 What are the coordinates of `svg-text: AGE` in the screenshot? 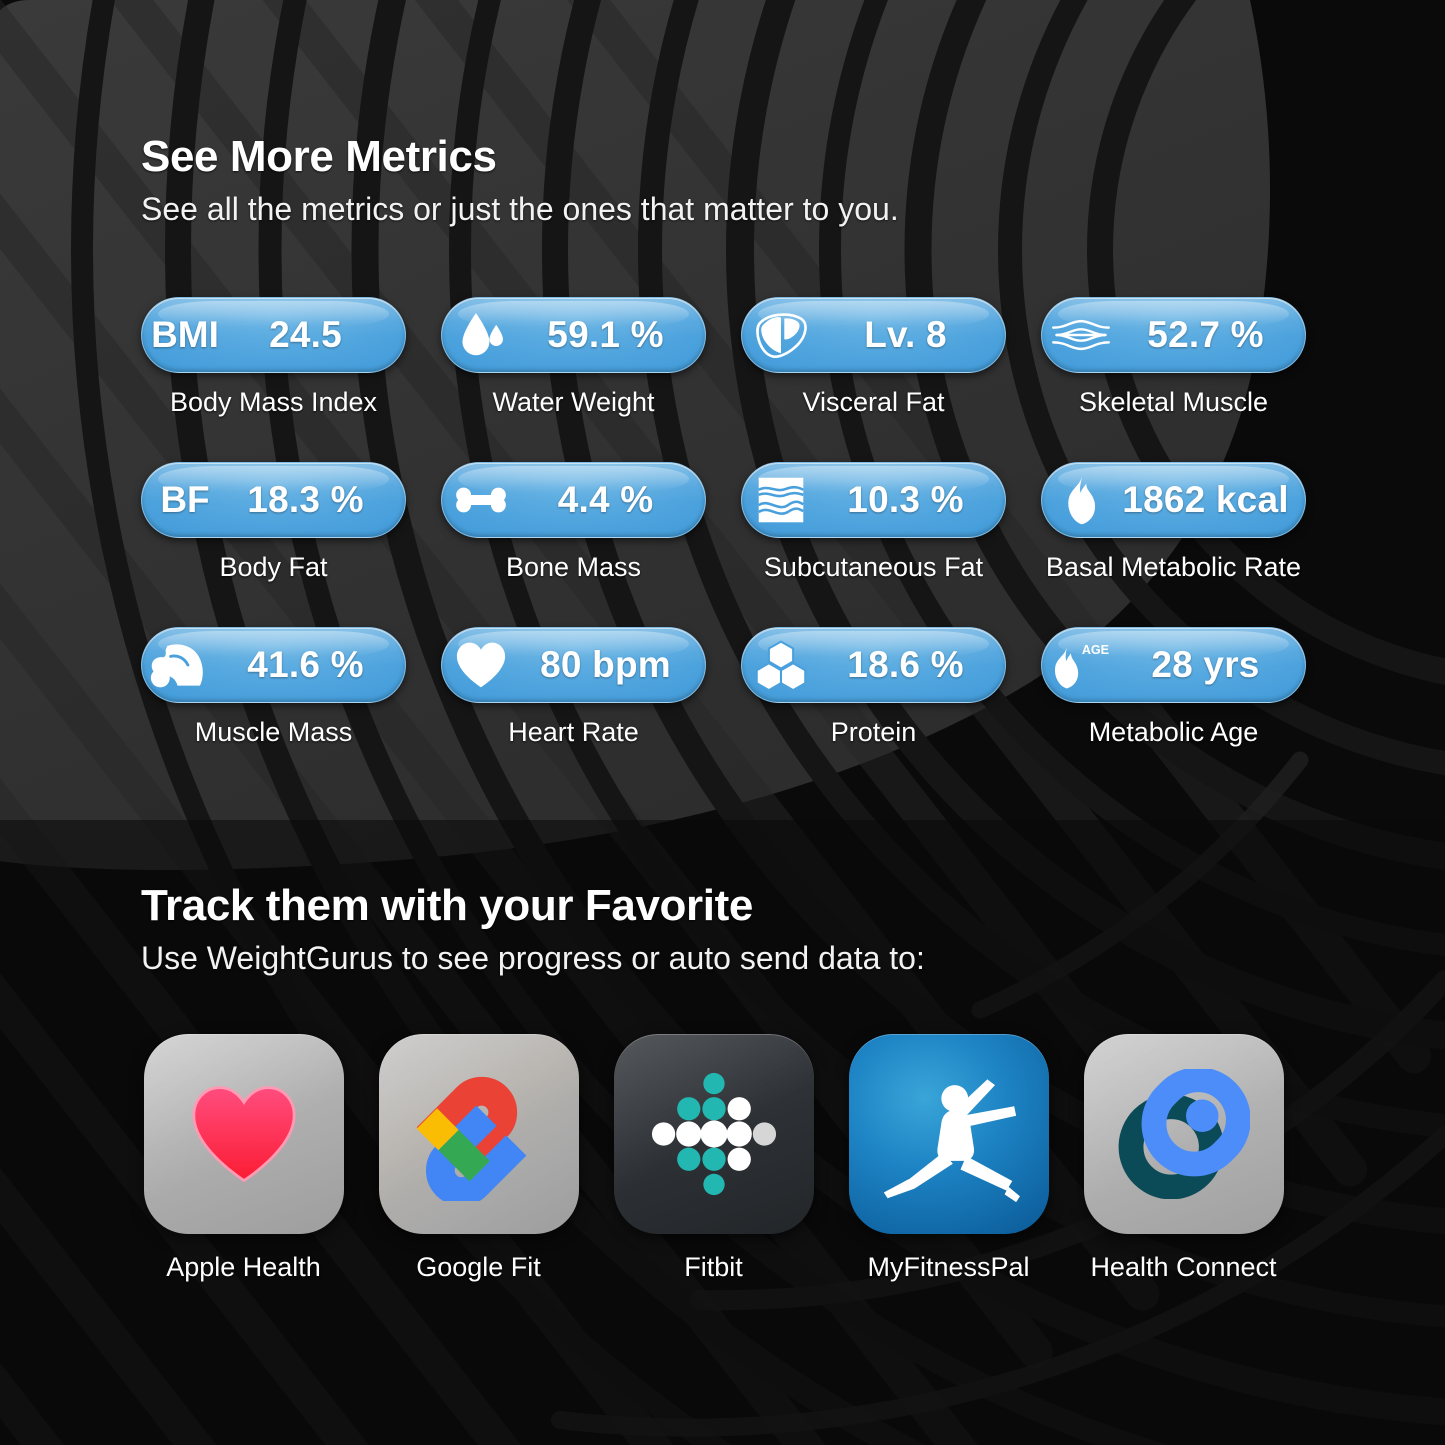 It's located at (1095, 650).